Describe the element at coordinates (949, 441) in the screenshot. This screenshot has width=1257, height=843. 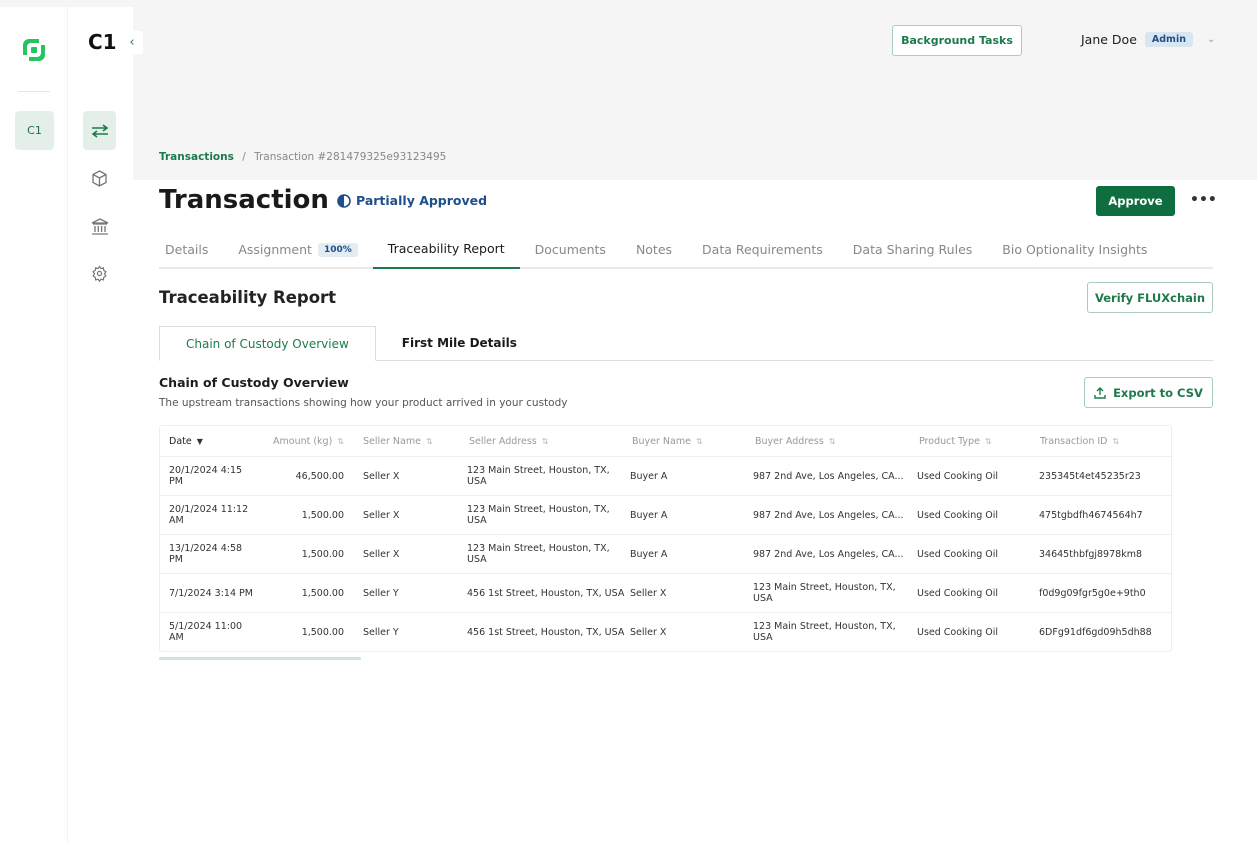
I see `col-label: Product Type` at that location.